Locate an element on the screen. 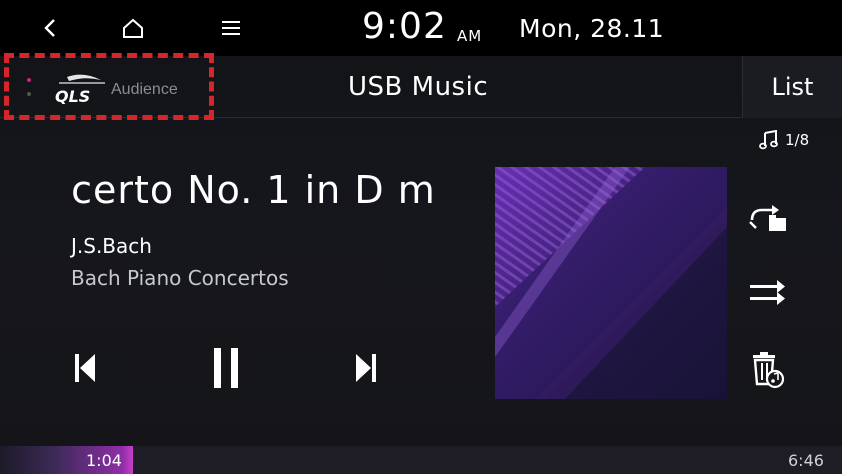  delete-music-button is located at coordinates (767, 370).